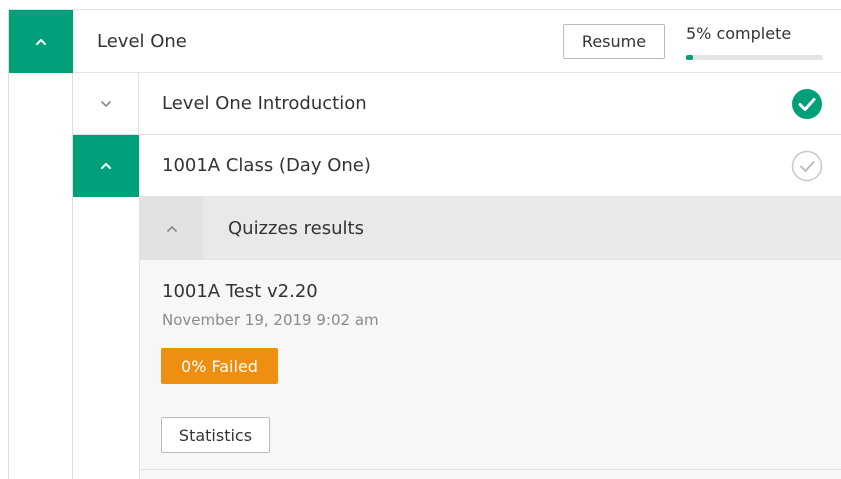 The height and width of the screenshot is (479, 841). What do you see at coordinates (266, 166) in the screenshot?
I see `topic-title: 1001A Class (Day One)` at bounding box center [266, 166].